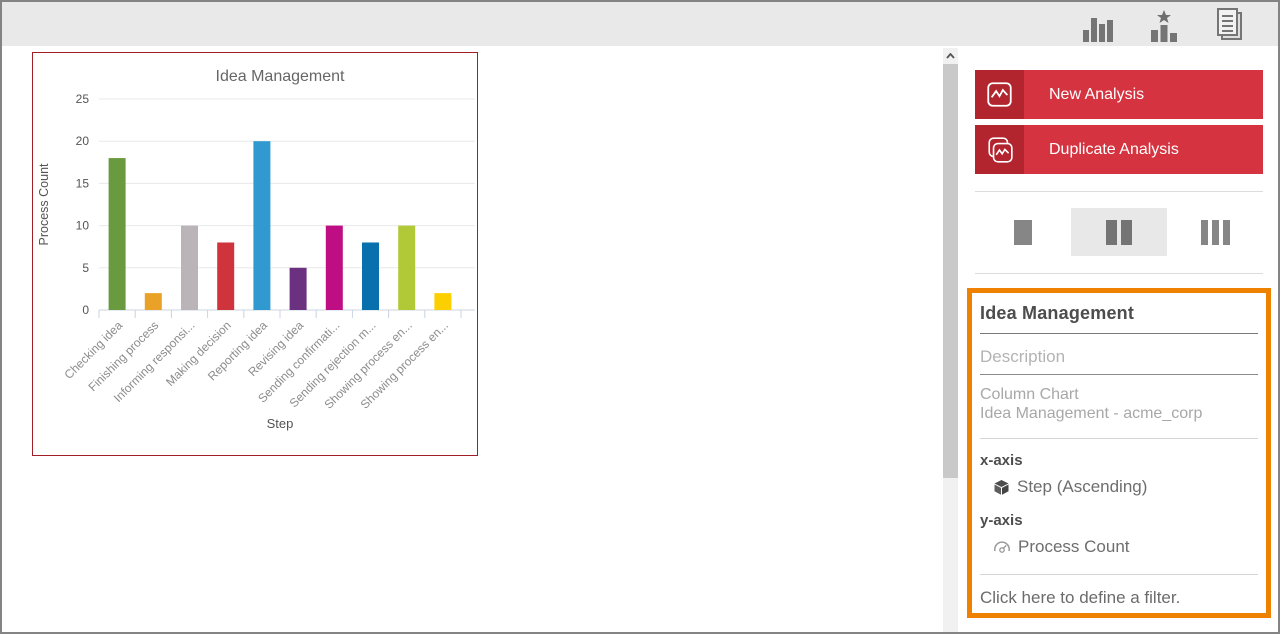 The height and width of the screenshot is (634, 1280). Describe the element at coordinates (1001, 487) in the screenshot. I see `dimension-cube-icon` at that location.